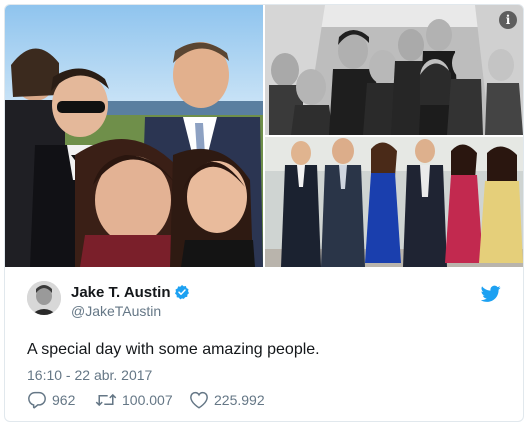  What do you see at coordinates (37, 400) in the screenshot?
I see `reply-bubble-icon` at bounding box center [37, 400].